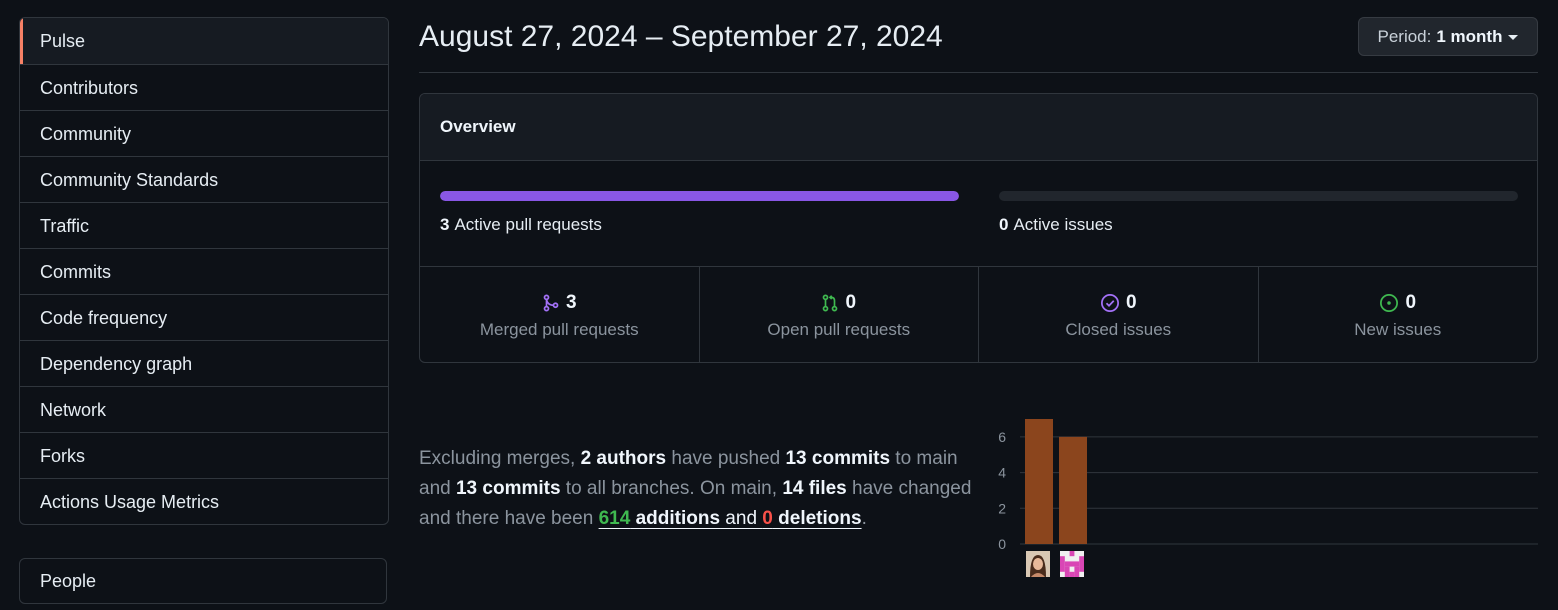  I want to click on y-tick-label: 6, so click(1002, 437).